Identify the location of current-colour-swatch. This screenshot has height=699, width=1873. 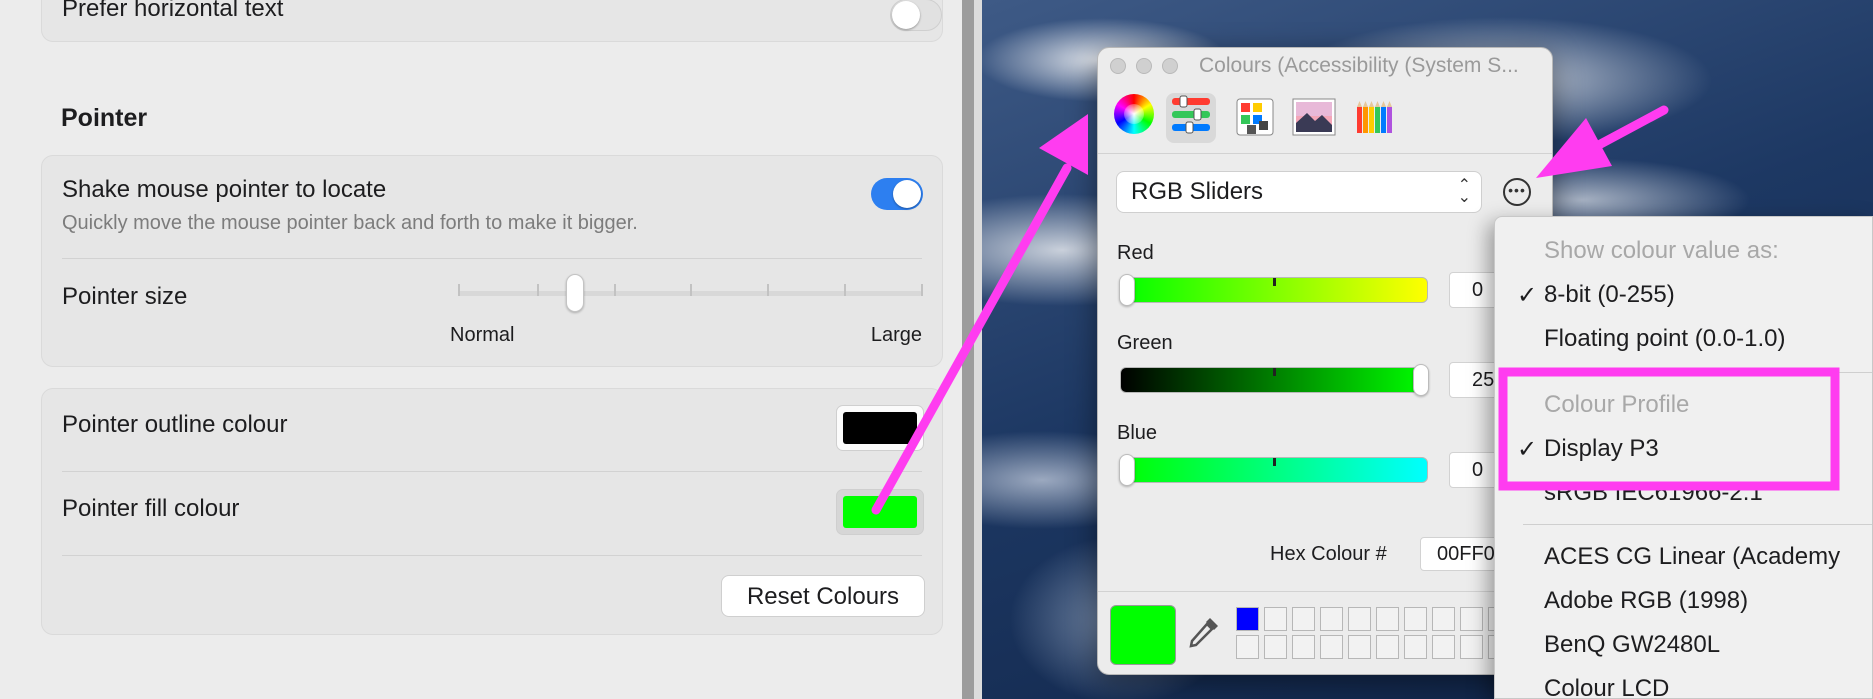
(1143, 635).